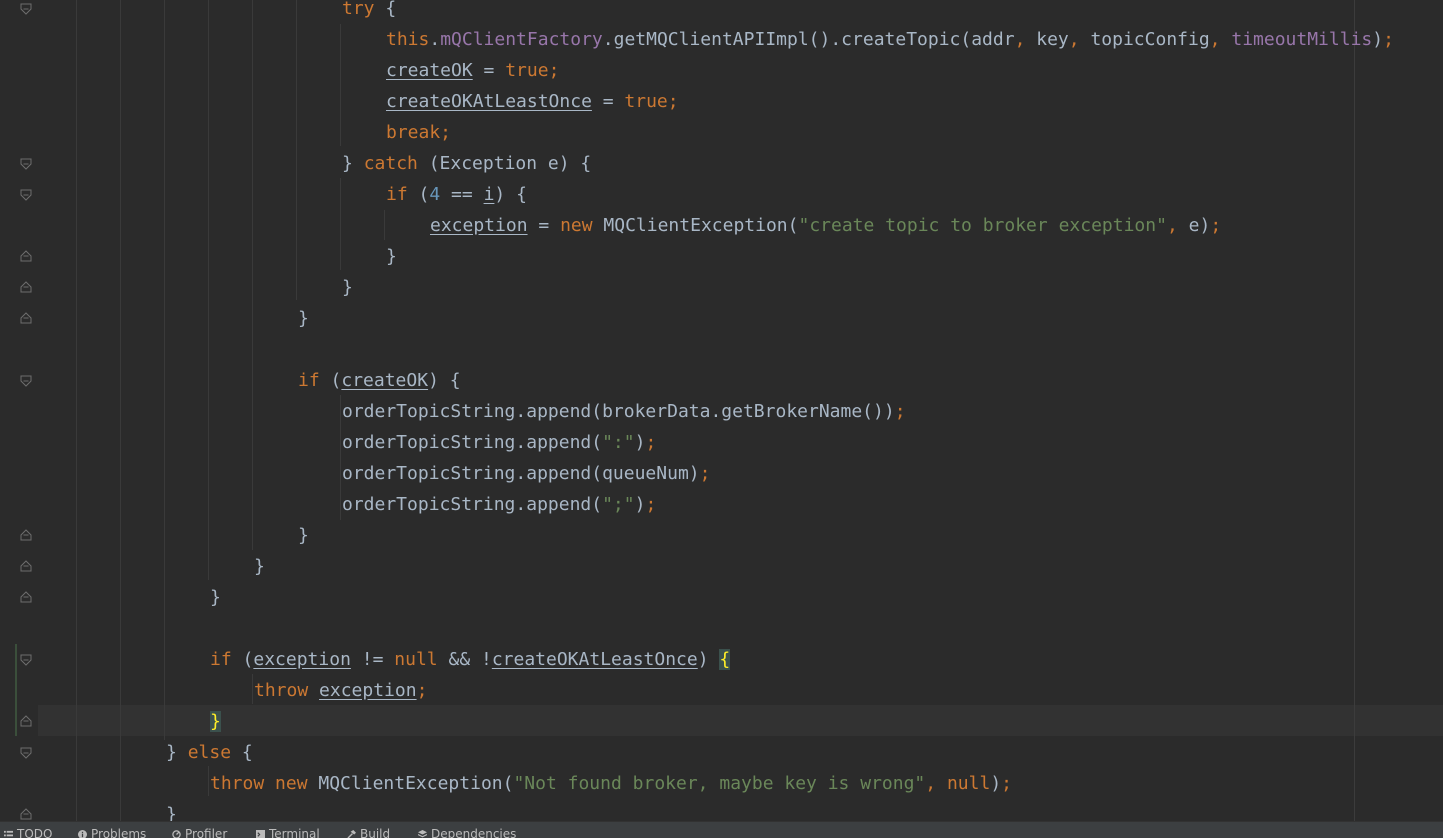 The width and height of the screenshot is (1443, 838). I want to click on terminal-tab: Terminal, so click(288, 832).